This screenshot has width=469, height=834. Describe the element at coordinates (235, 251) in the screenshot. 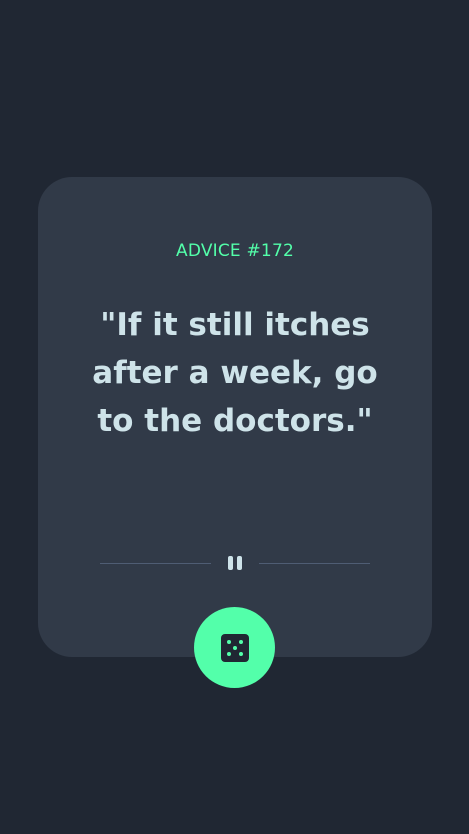

I see `advice-id-label: ADVICE #172` at that location.